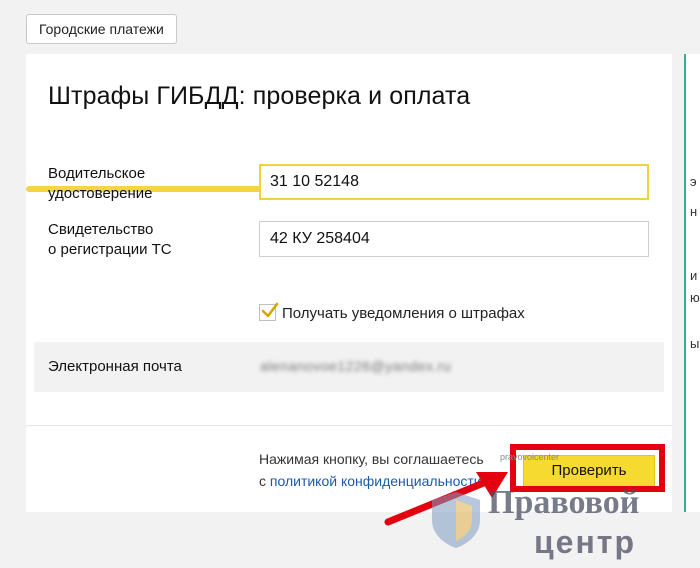 Image resolution: width=700 pixels, height=568 pixels. I want to click on watermark-line2: центр, so click(585, 542).